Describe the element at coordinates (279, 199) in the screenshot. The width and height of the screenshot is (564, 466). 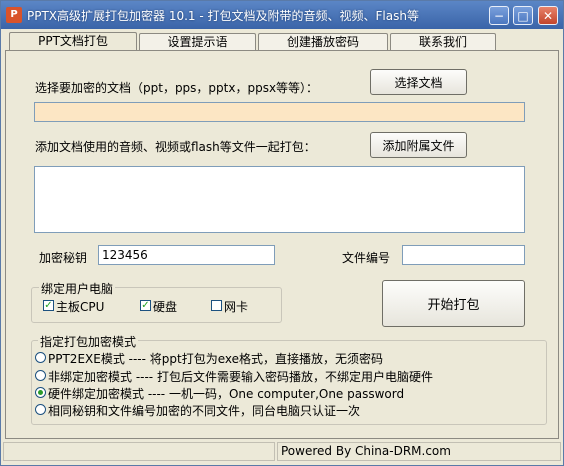
I see `attachment-list` at that location.